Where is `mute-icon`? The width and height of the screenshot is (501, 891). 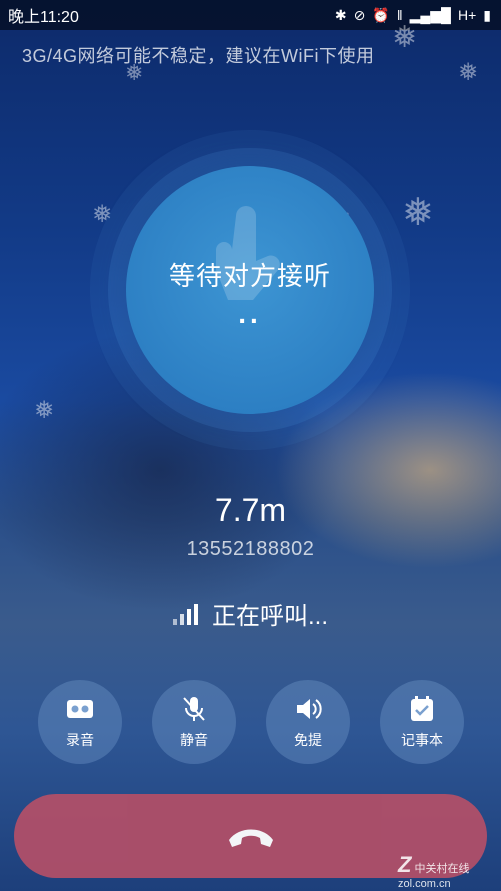 mute-icon is located at coordinates (194, 709).